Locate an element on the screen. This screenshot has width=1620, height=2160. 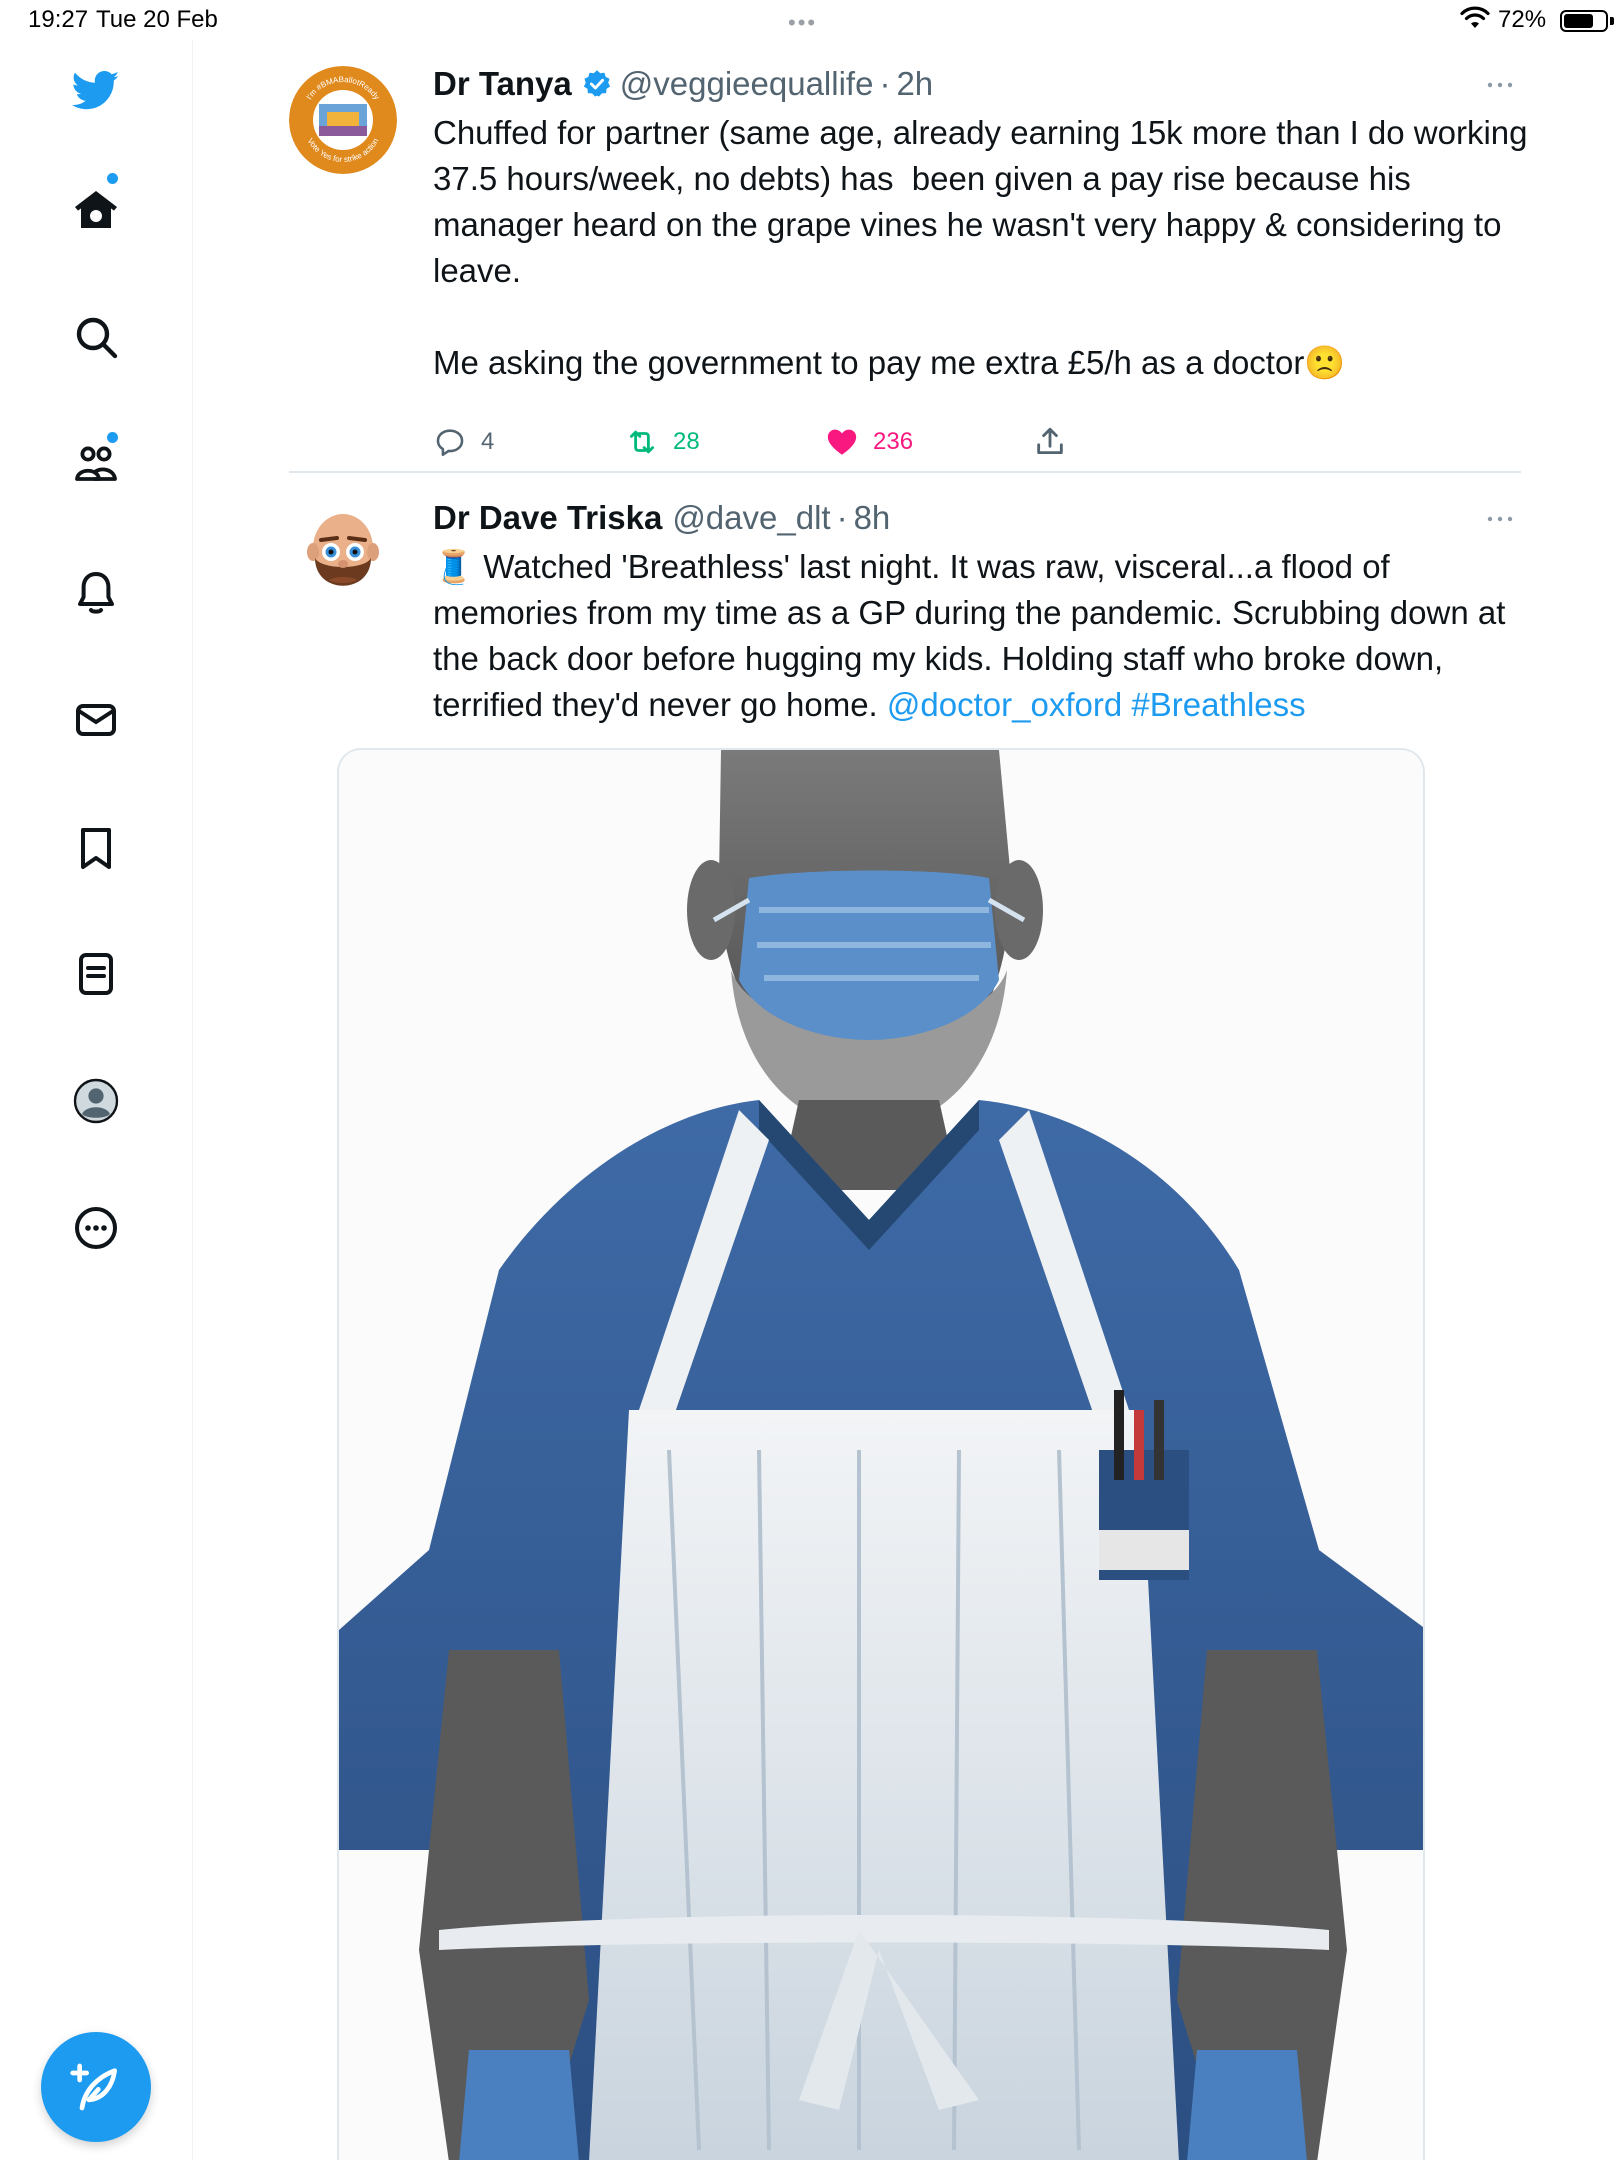
list-icon is located at coordinates (96, 974).